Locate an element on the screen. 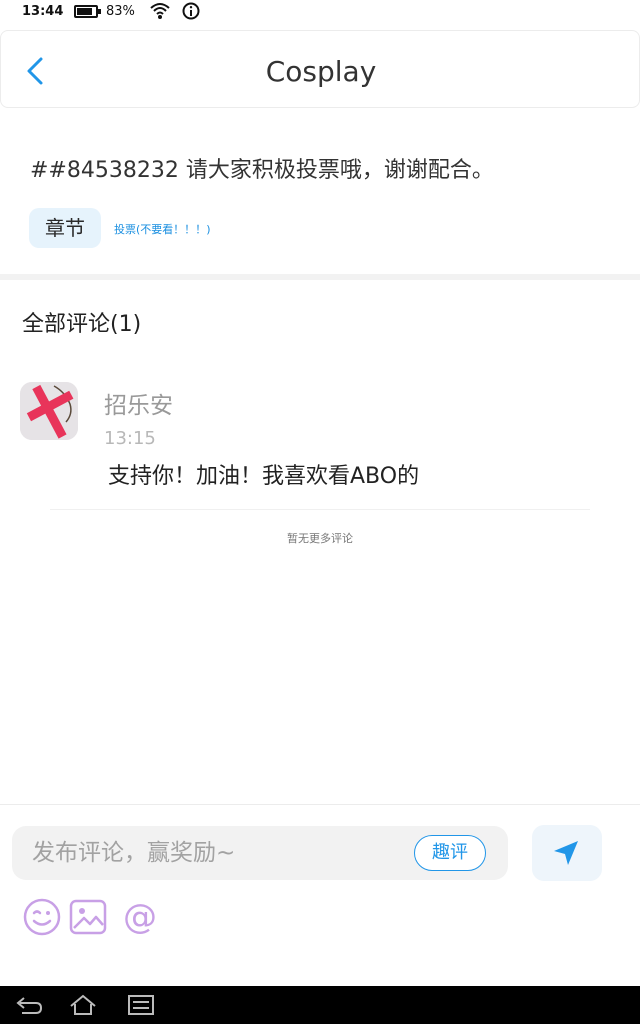 The height and width of the screenshot is (1024, 640). home-nav-icon is located at coordinates (83, 1005).